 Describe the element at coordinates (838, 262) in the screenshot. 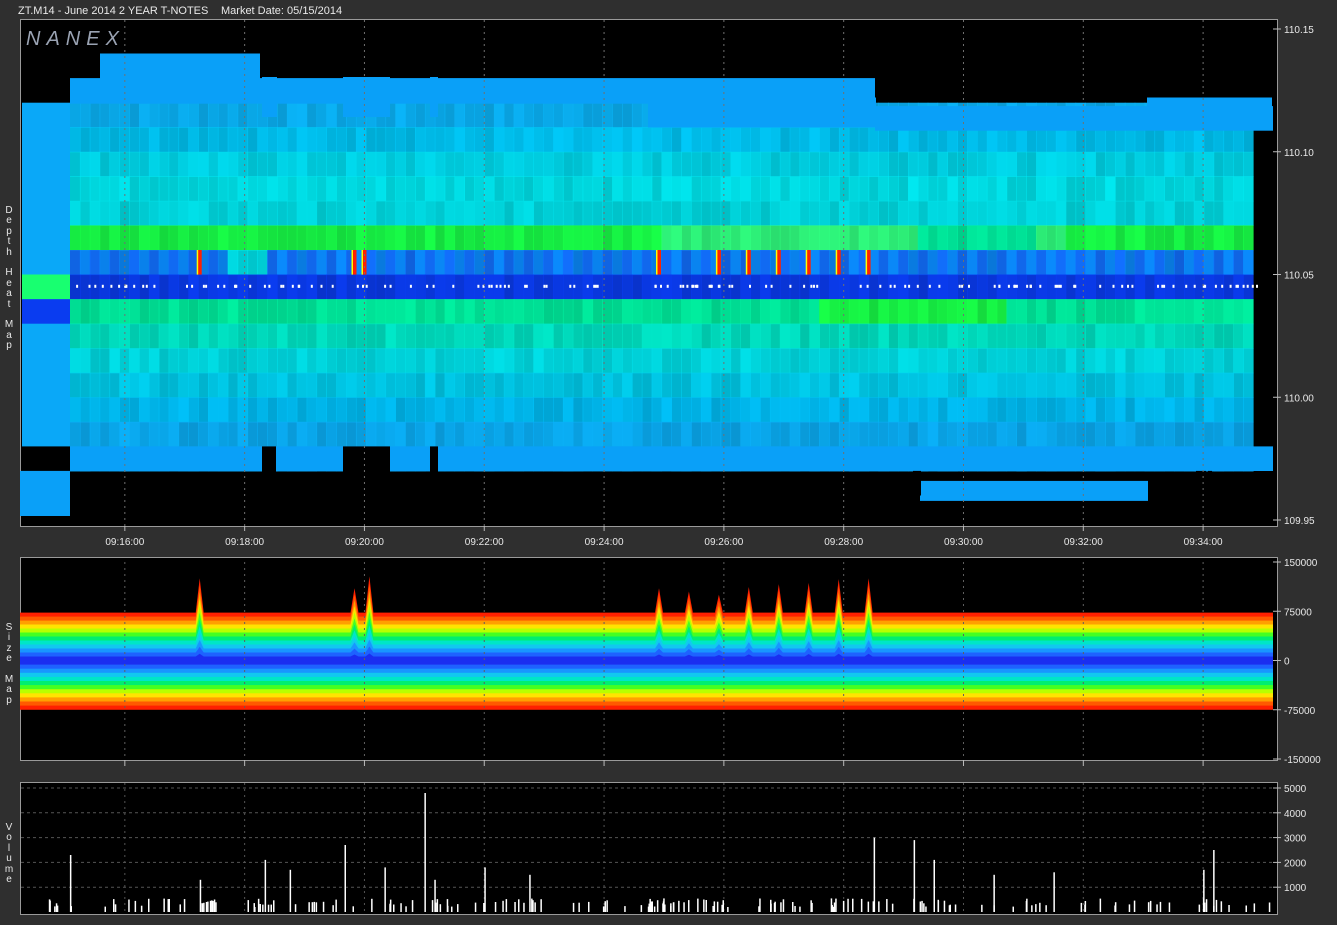

I see `heat-hot-spike` at that location.